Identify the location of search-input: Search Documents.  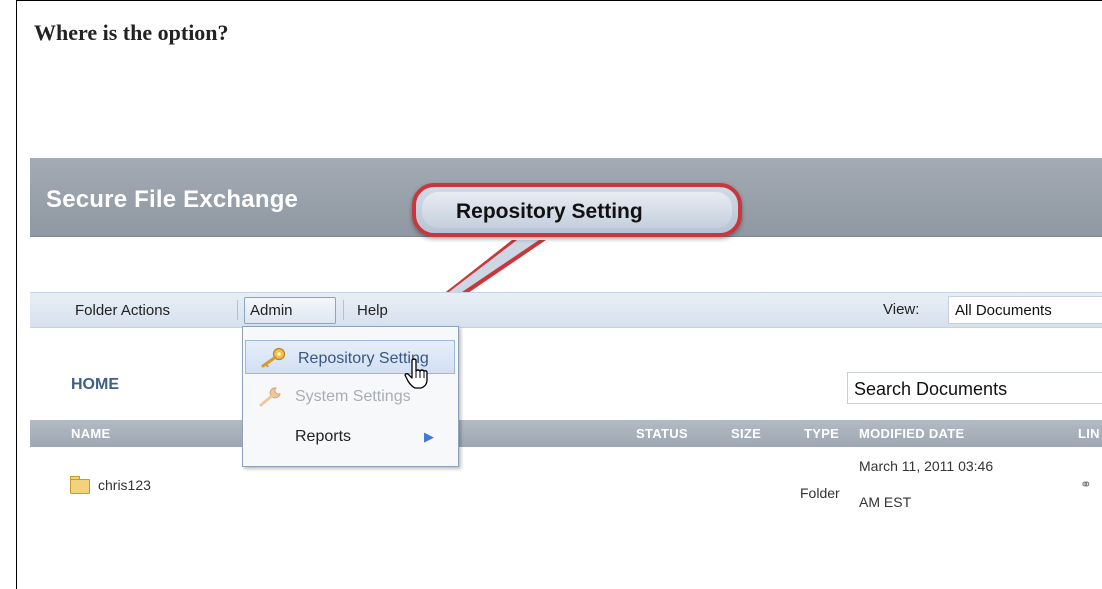
(974, 388).